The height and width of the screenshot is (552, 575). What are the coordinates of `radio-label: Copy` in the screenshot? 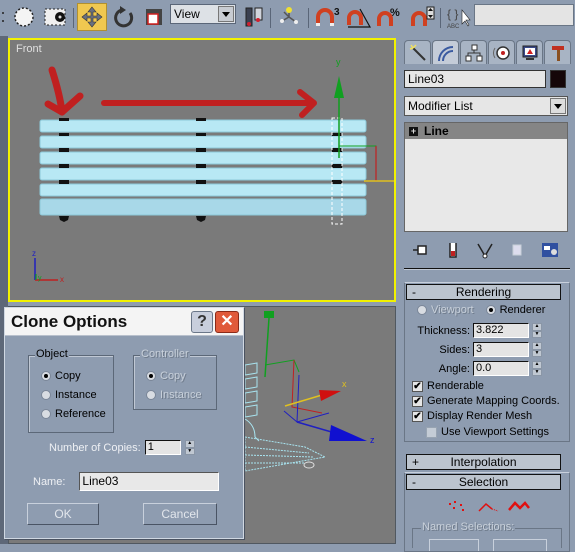 It's located at (173, 376).